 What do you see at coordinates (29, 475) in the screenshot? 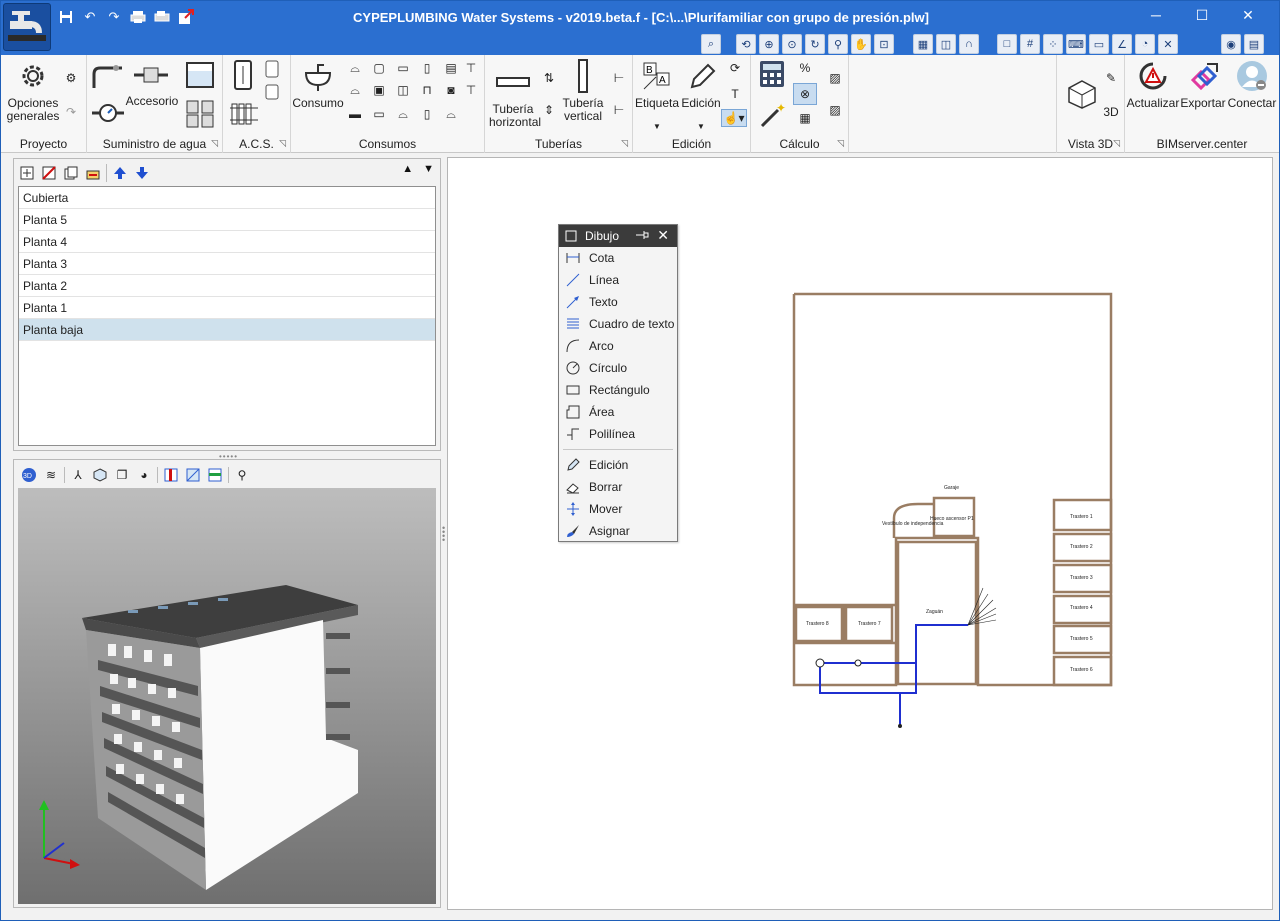
I see `3d-mode-icon: 3D` at bounding box center [29, 475].